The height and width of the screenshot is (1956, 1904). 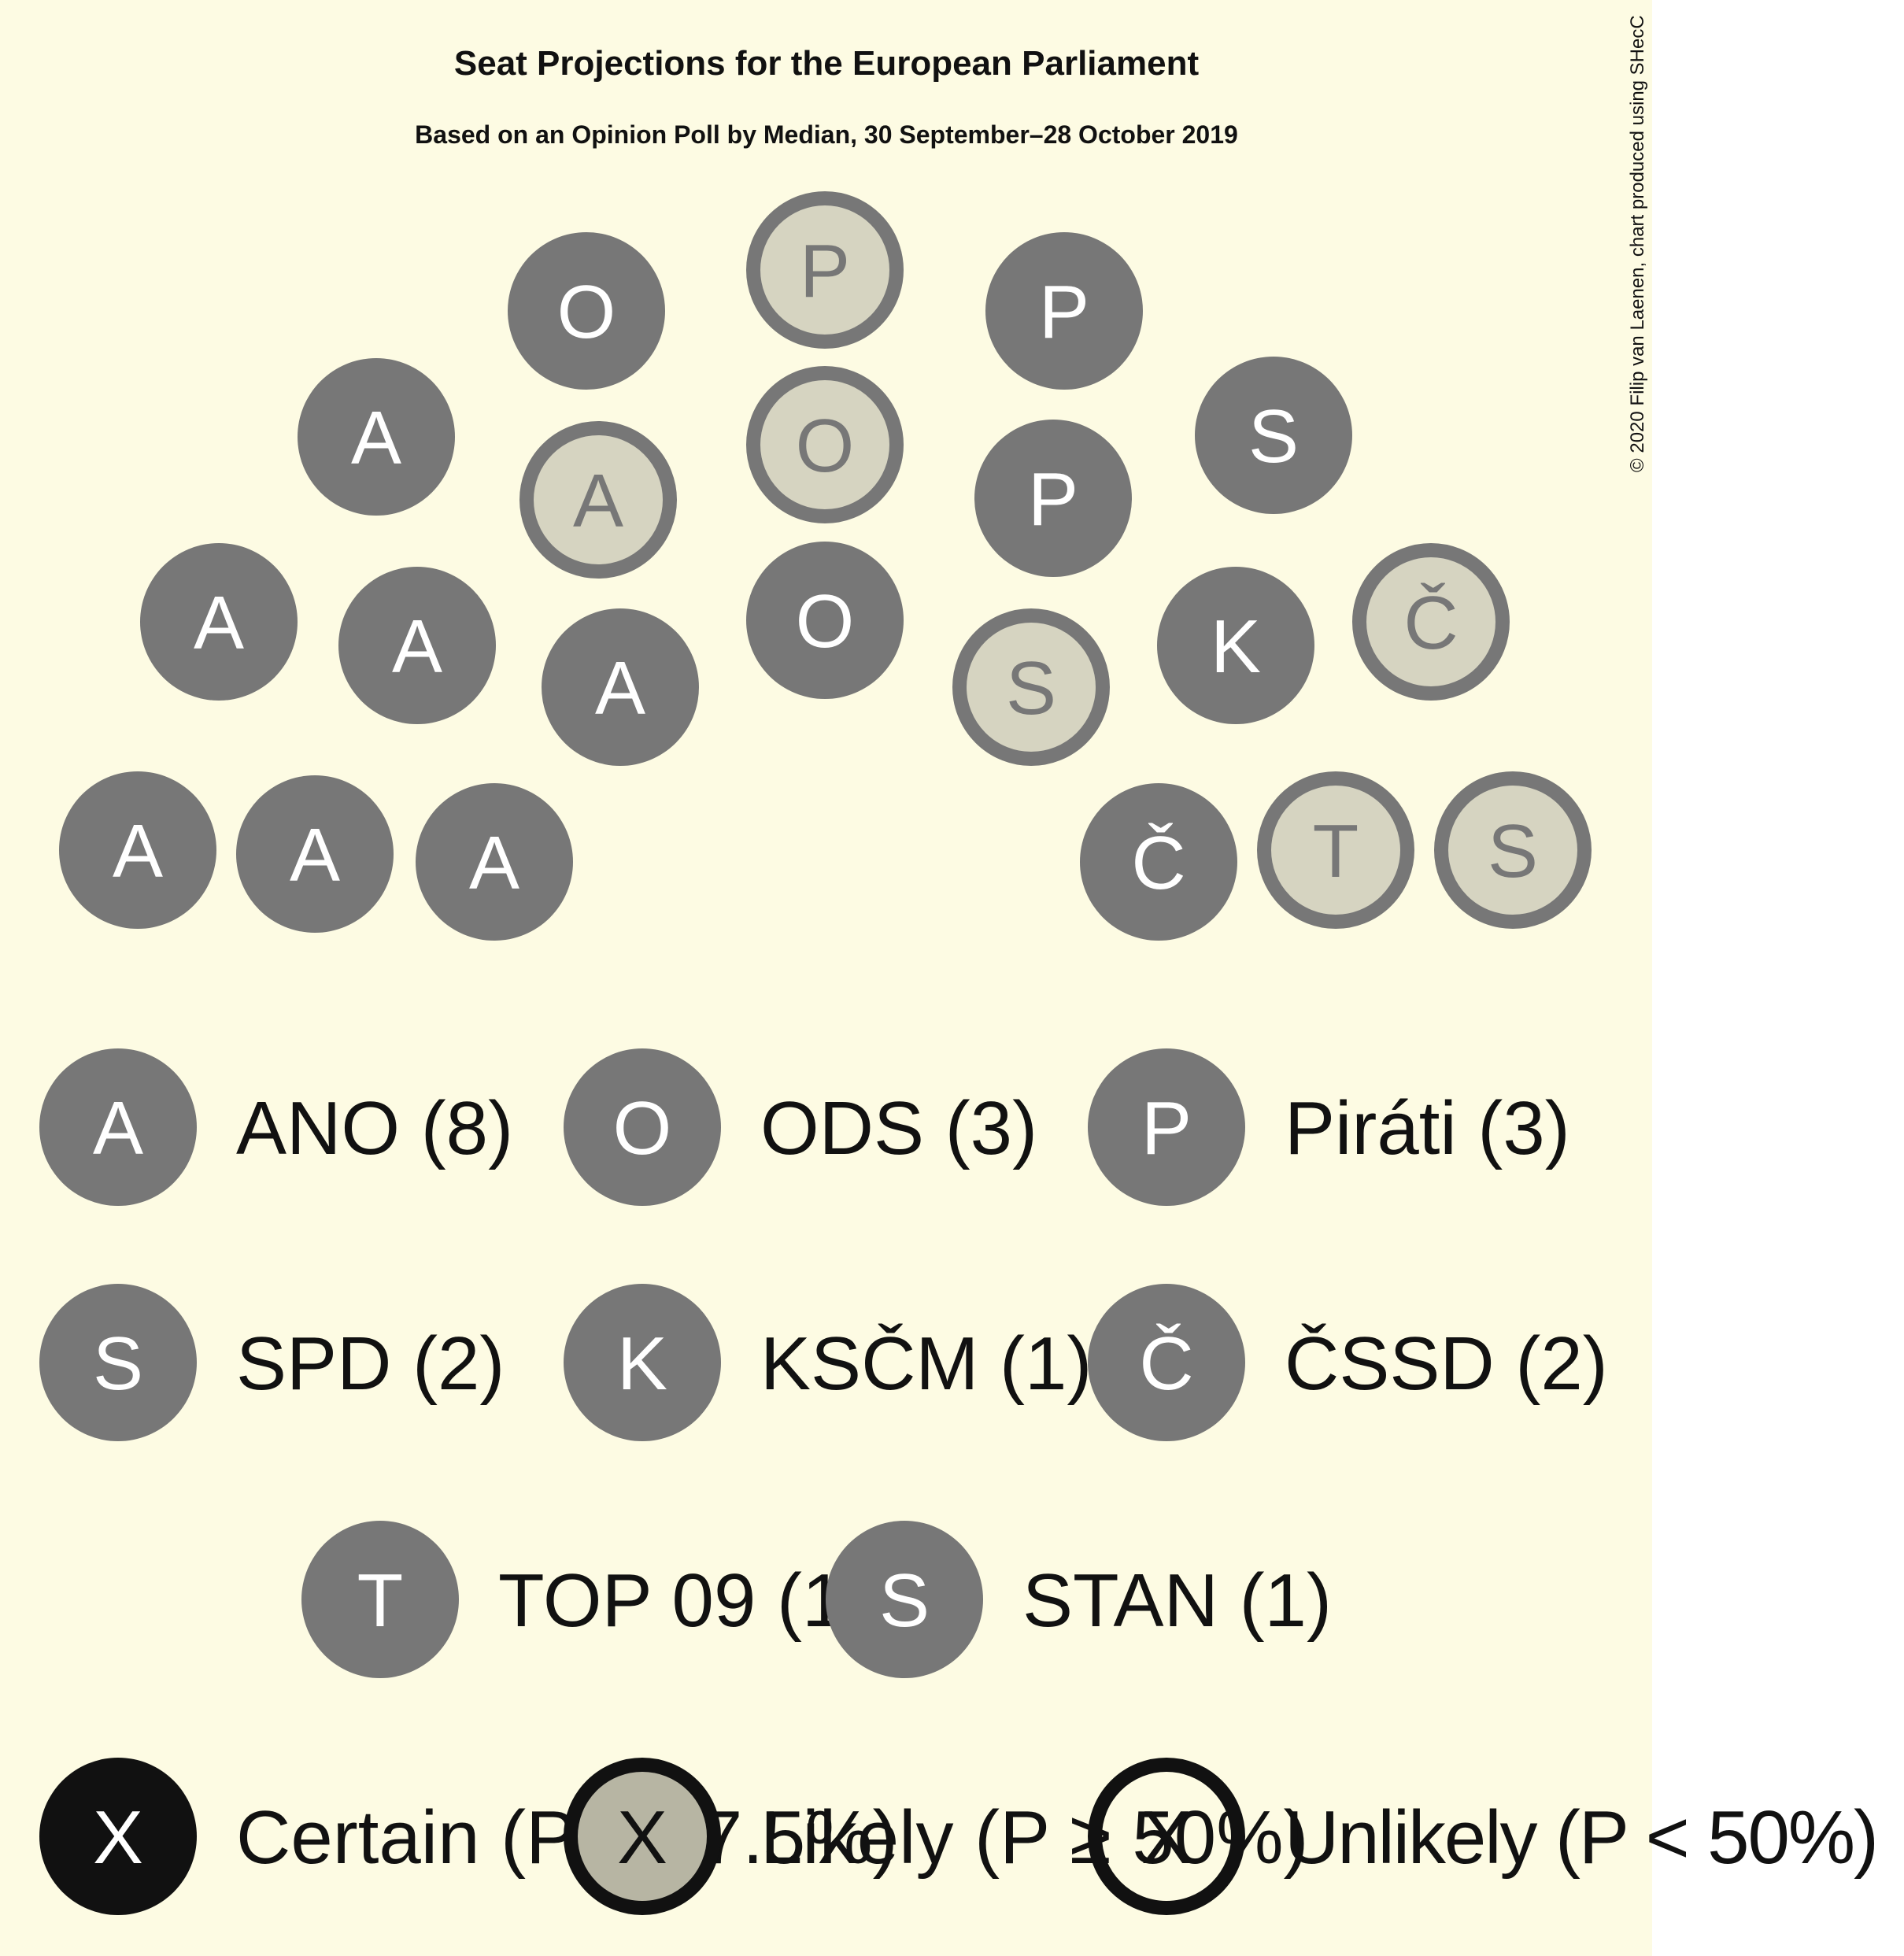 What do you see at coordinates (683, 1601) in the screenshot?
I see `legend-label: TOP 09 (1)` at bounding box center [683, 1601].